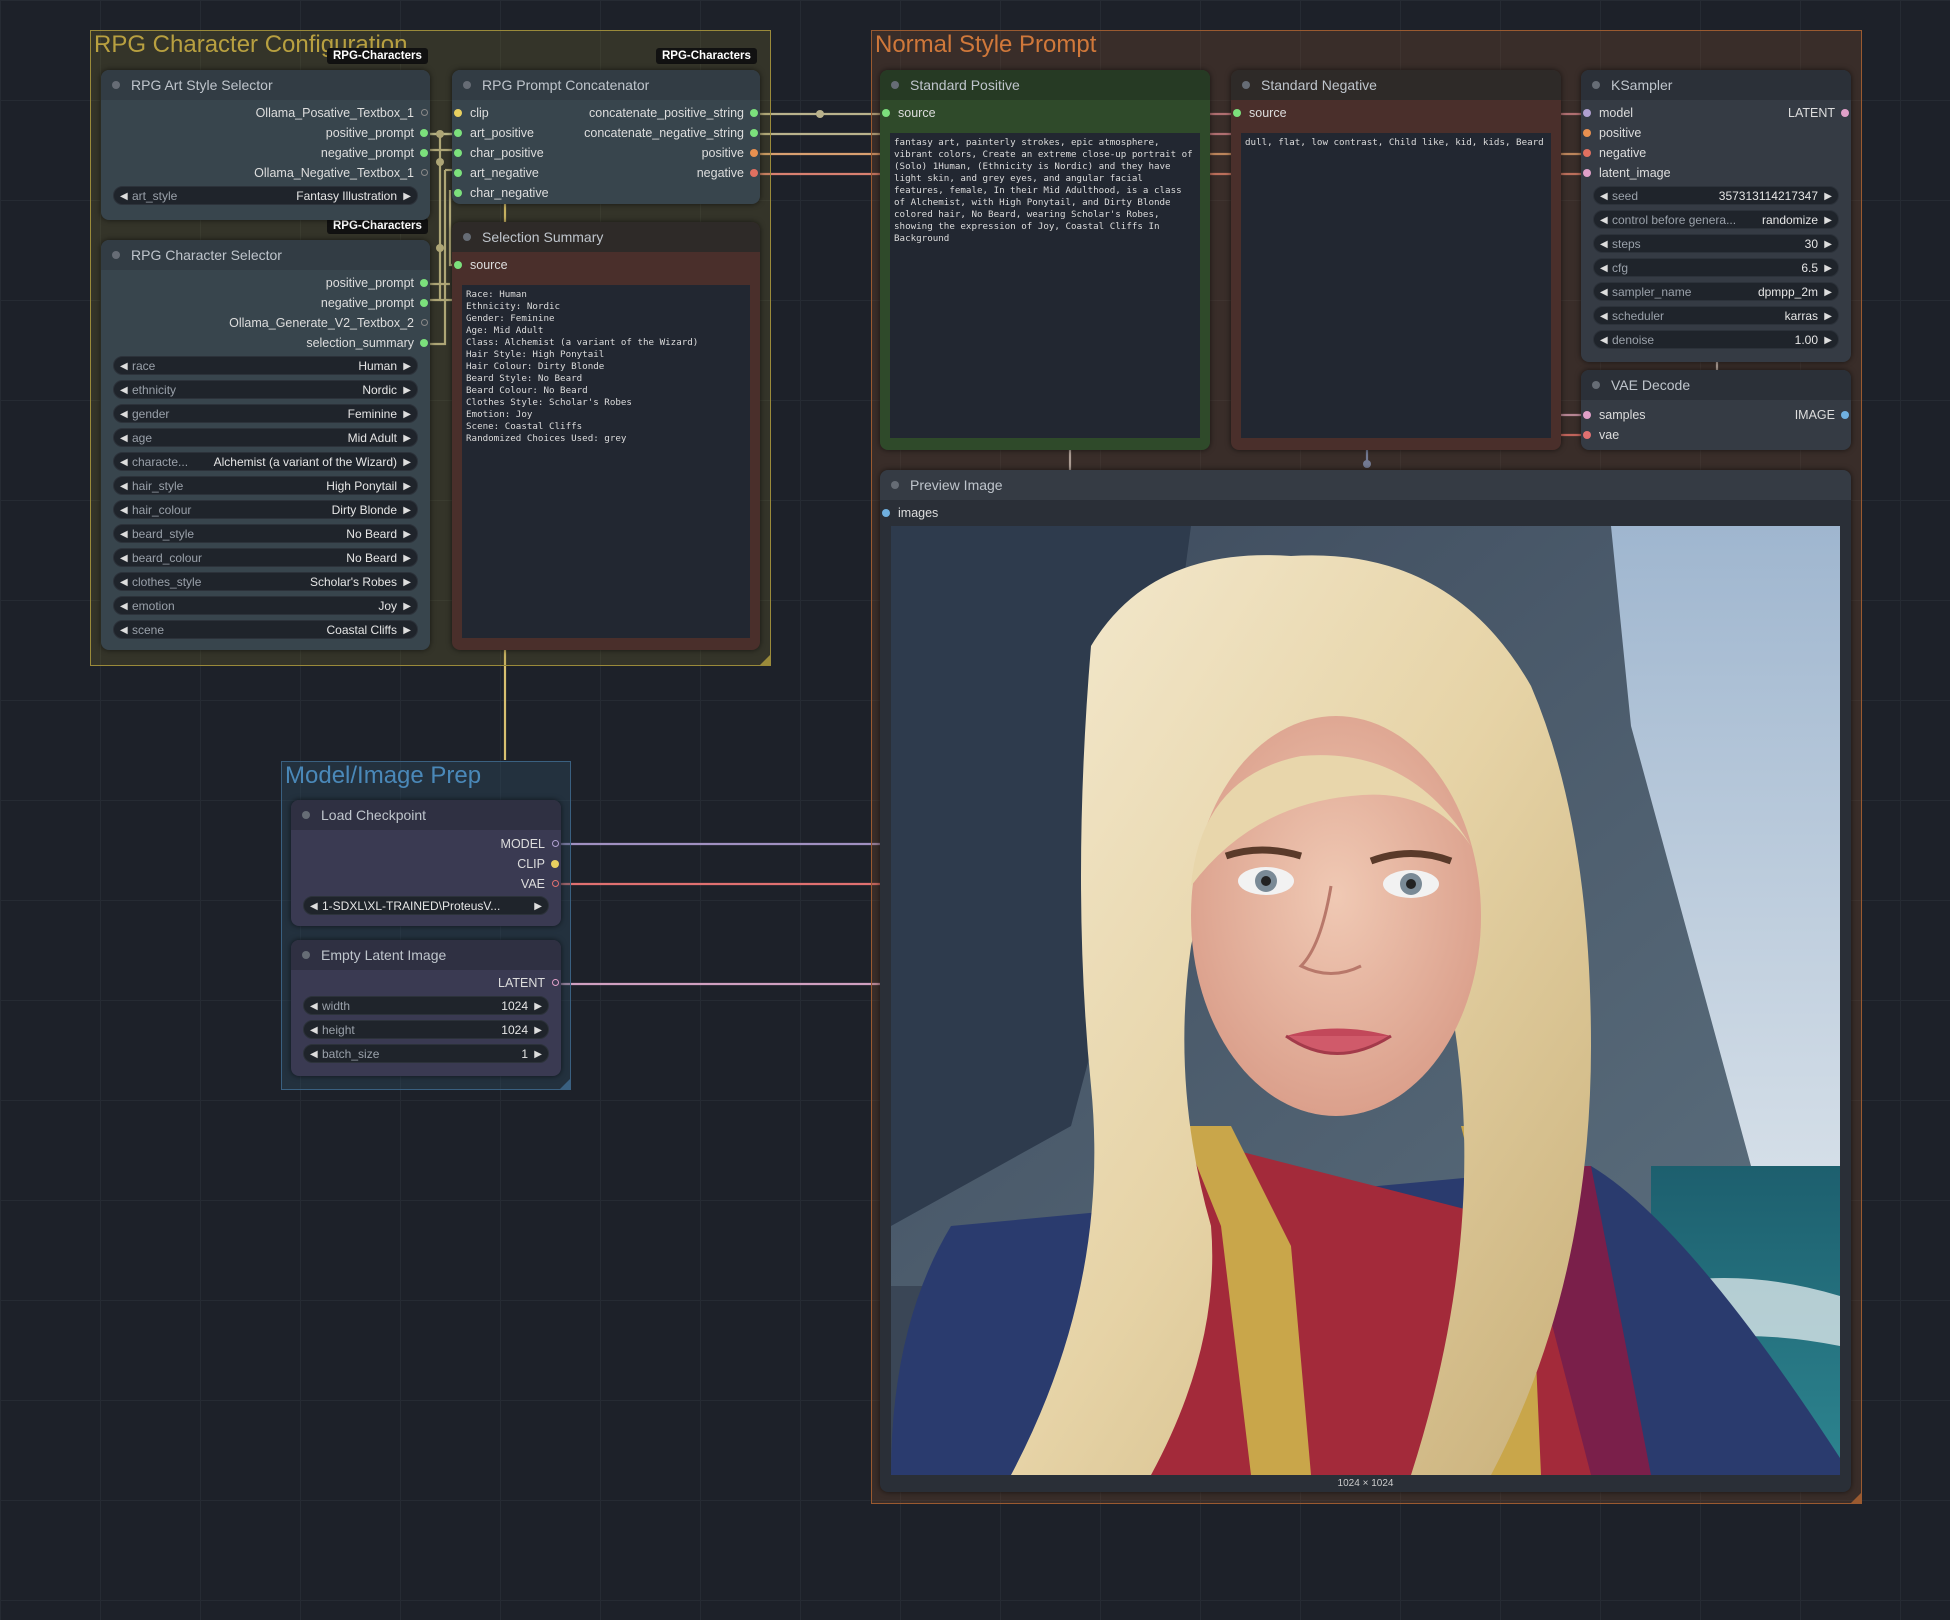  I want to click on control-after-generate-combo: ◀ control before genera... randomize ▶, so click(1716, 219).